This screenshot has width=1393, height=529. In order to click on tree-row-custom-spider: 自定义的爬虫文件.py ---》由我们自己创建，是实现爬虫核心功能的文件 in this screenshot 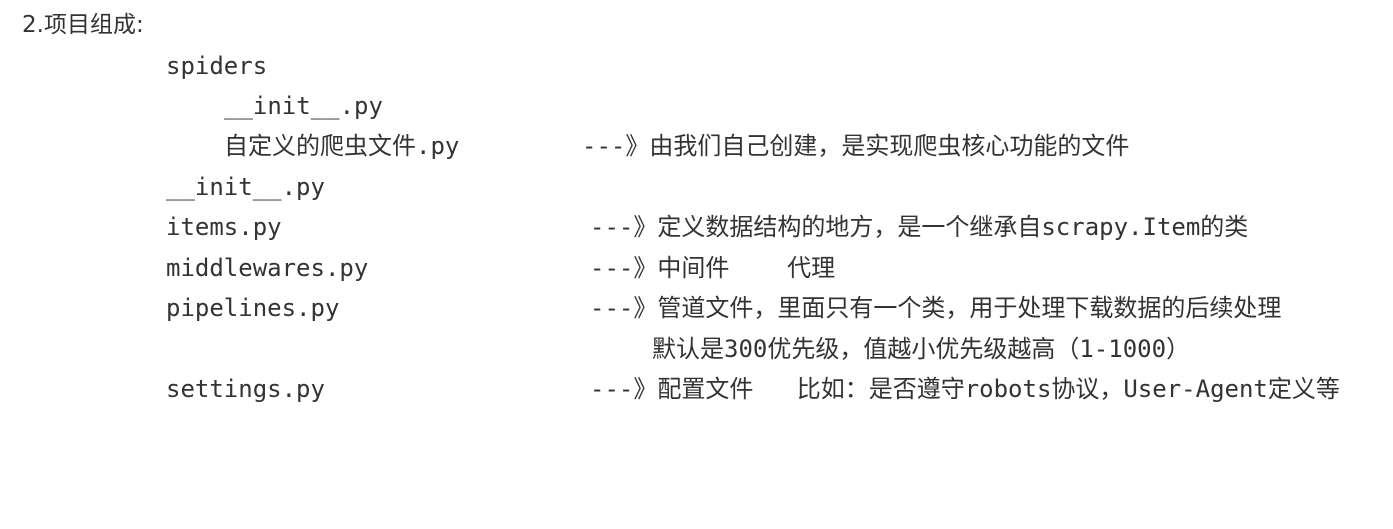, I will do `click(564, 146)`.